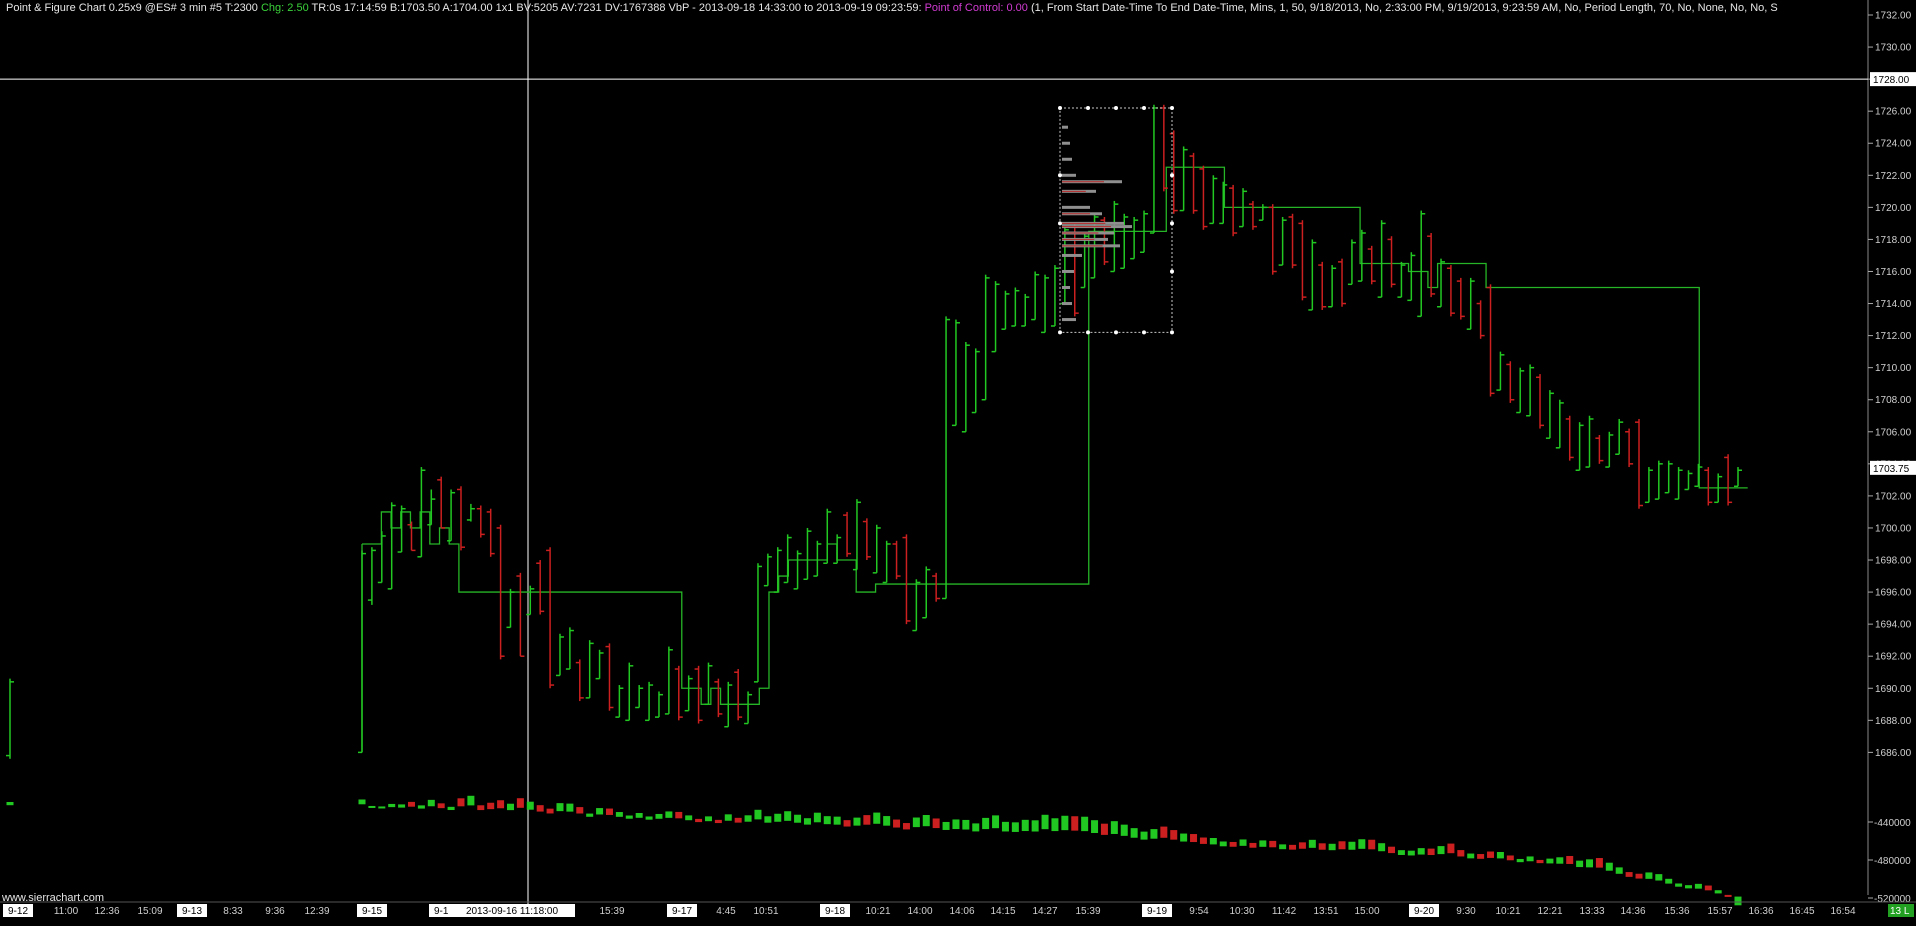 Image resolution: width=1916 pixels, height=926 pixels. What do you see at coordinates (919, 911) in the screenshot?
I see `time-axis-label: 14:00` at bounding box center [919, 911].